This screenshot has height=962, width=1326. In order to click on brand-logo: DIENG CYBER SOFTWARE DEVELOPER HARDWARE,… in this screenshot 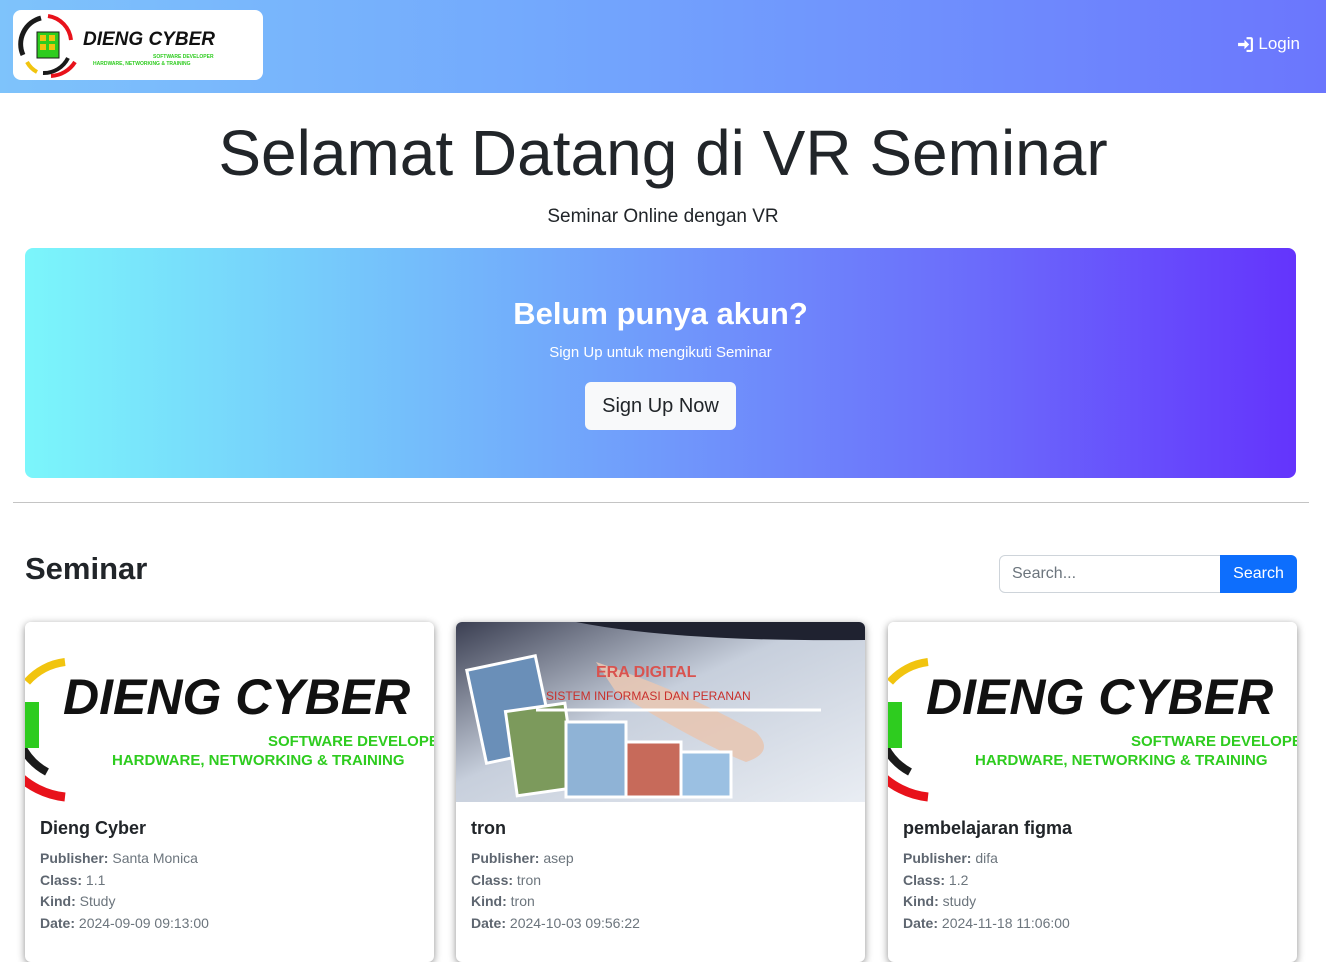, I will do `click(138, 45)`.